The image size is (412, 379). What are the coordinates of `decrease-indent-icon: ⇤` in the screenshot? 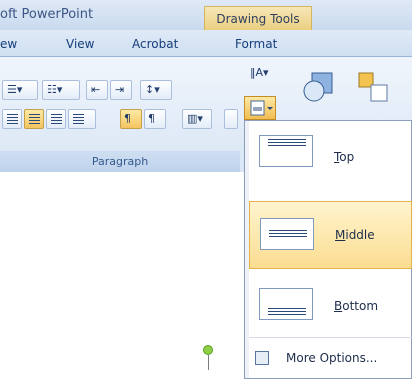 It's located at (96, 89).